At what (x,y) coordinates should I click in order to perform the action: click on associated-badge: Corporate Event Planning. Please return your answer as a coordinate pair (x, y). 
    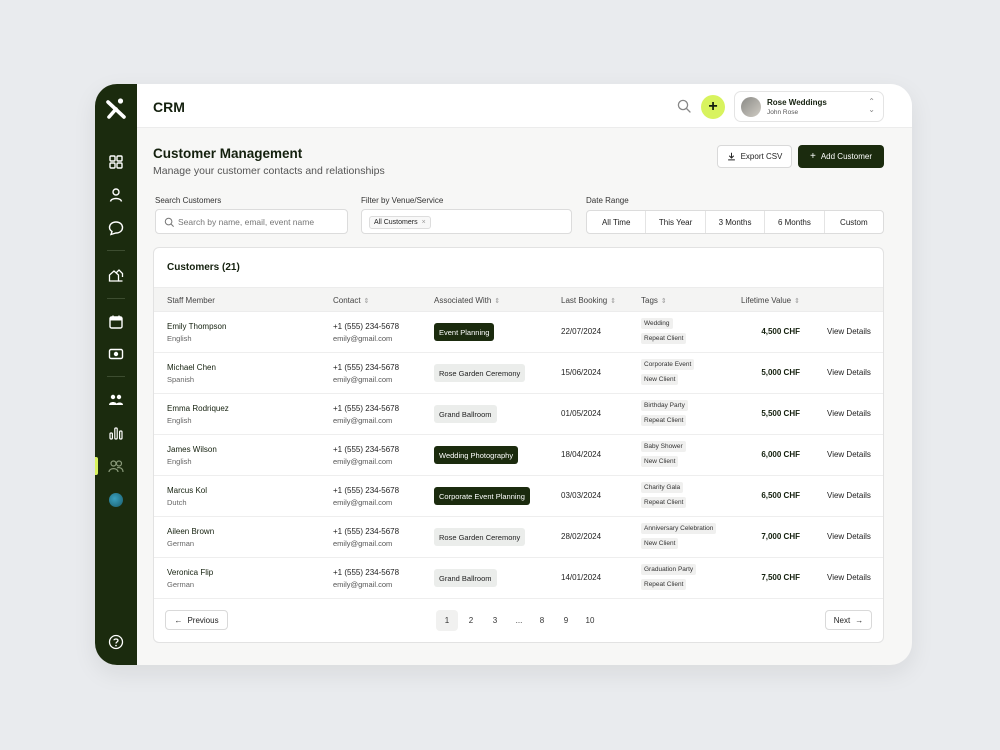
    Looking at the image, I should click on (482, 496).